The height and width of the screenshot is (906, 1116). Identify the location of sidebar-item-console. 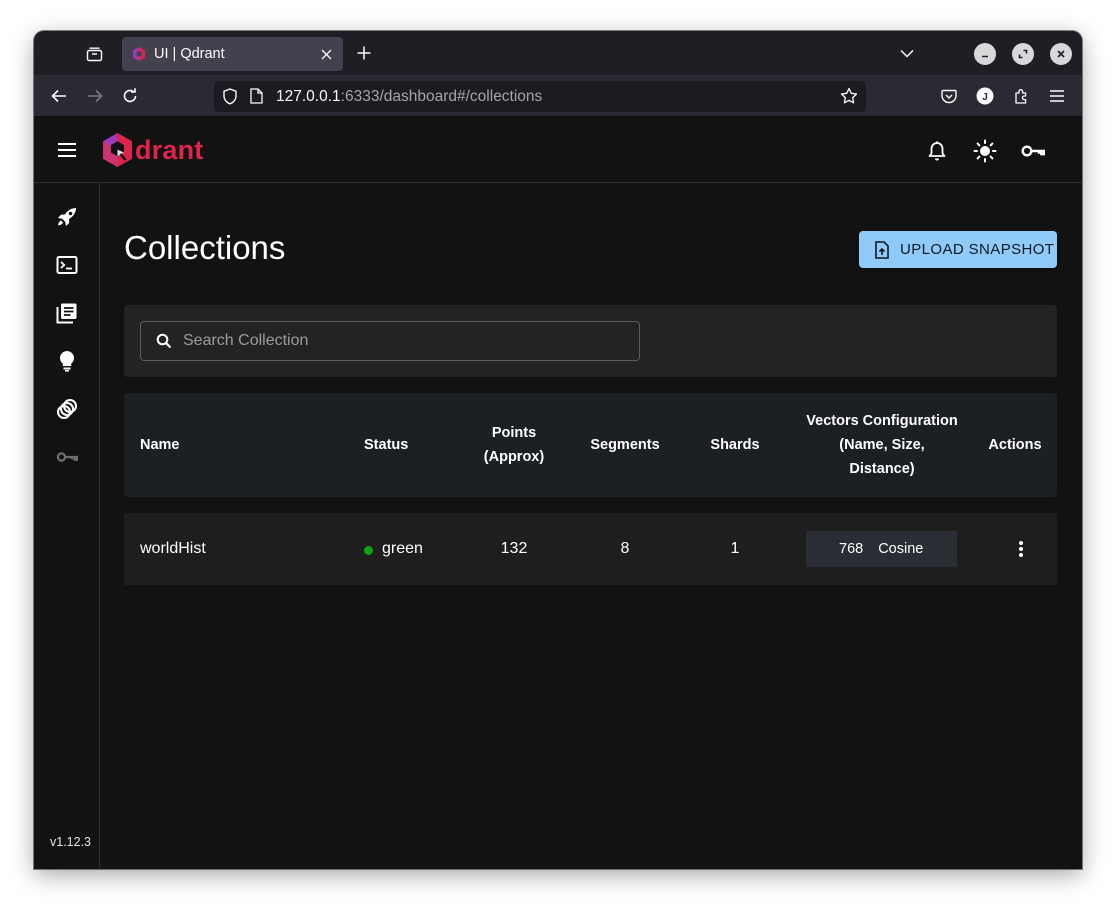
(67, 265).